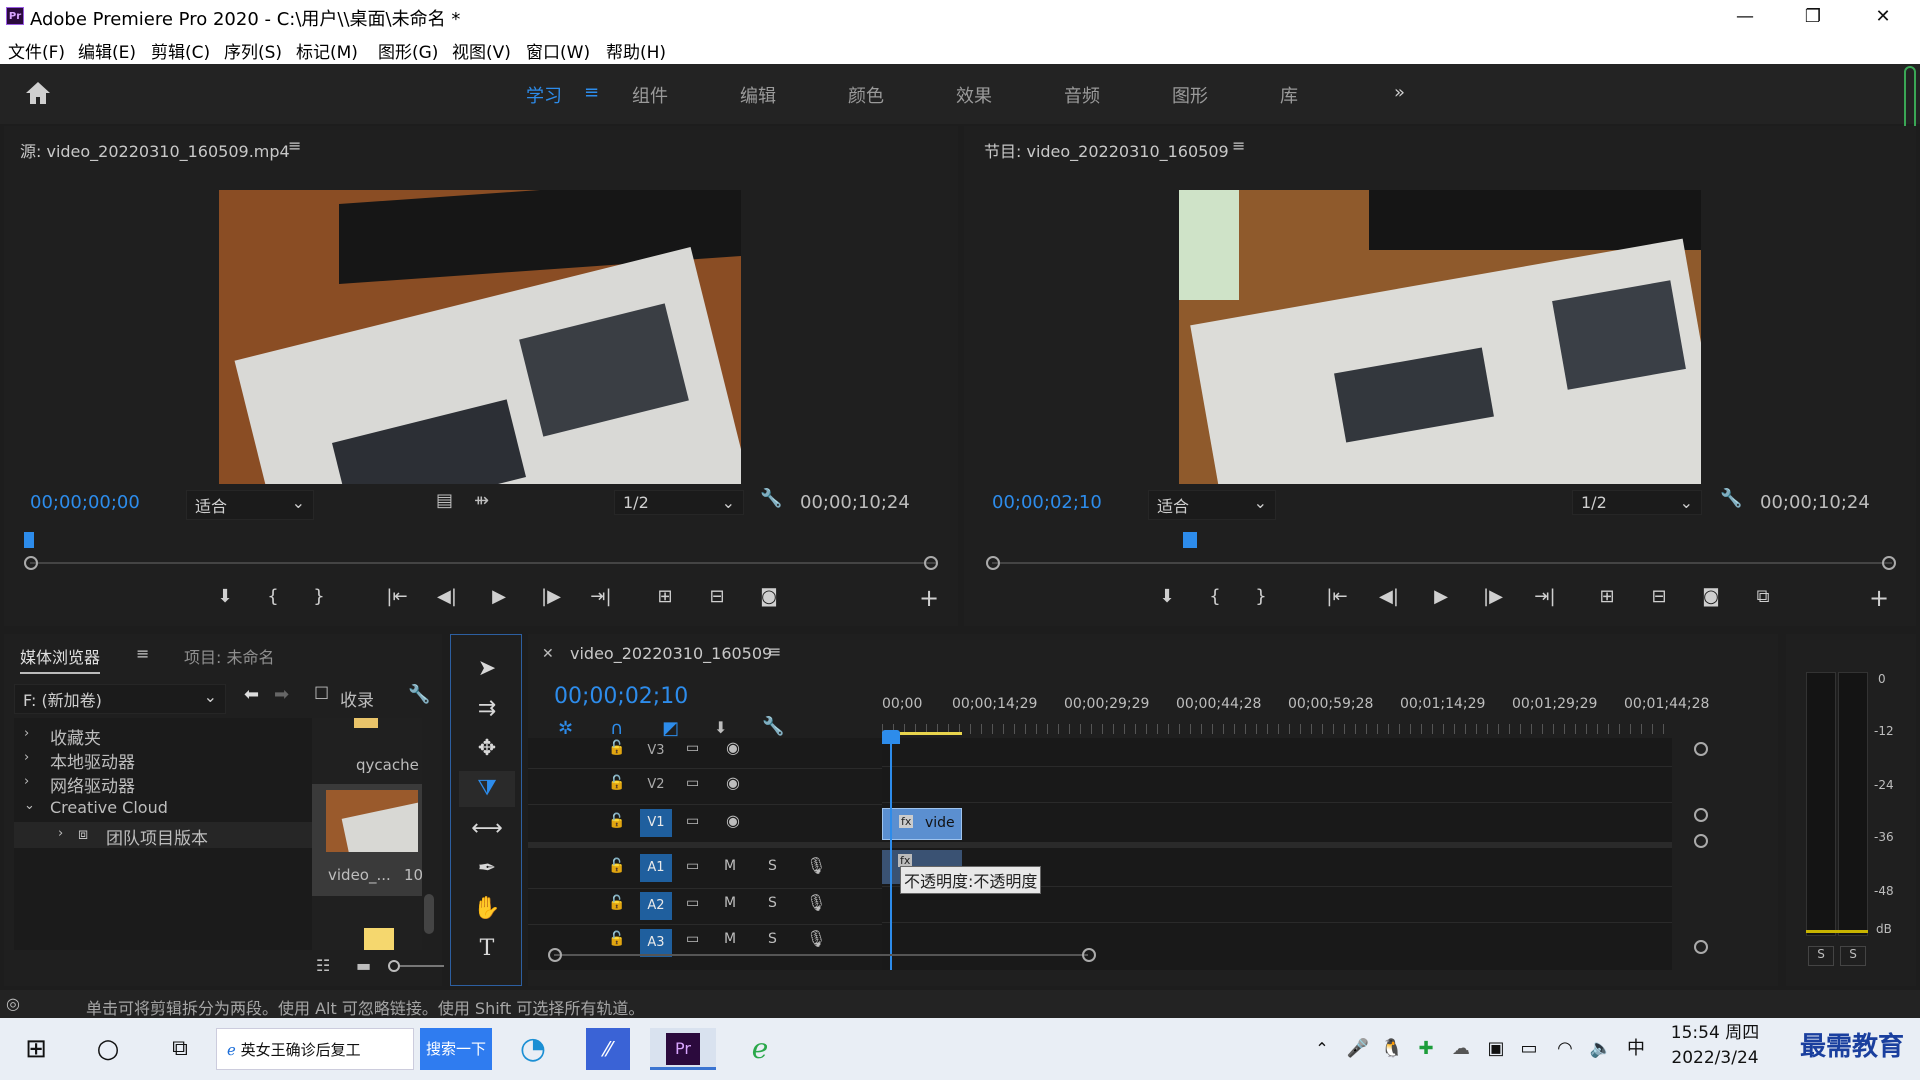 The width and height of the screenshot is (1920, 1080). Describe the element at coordinates (1392, 1049) in the screenshot. I see `qq-icon: 🐧` at that location.